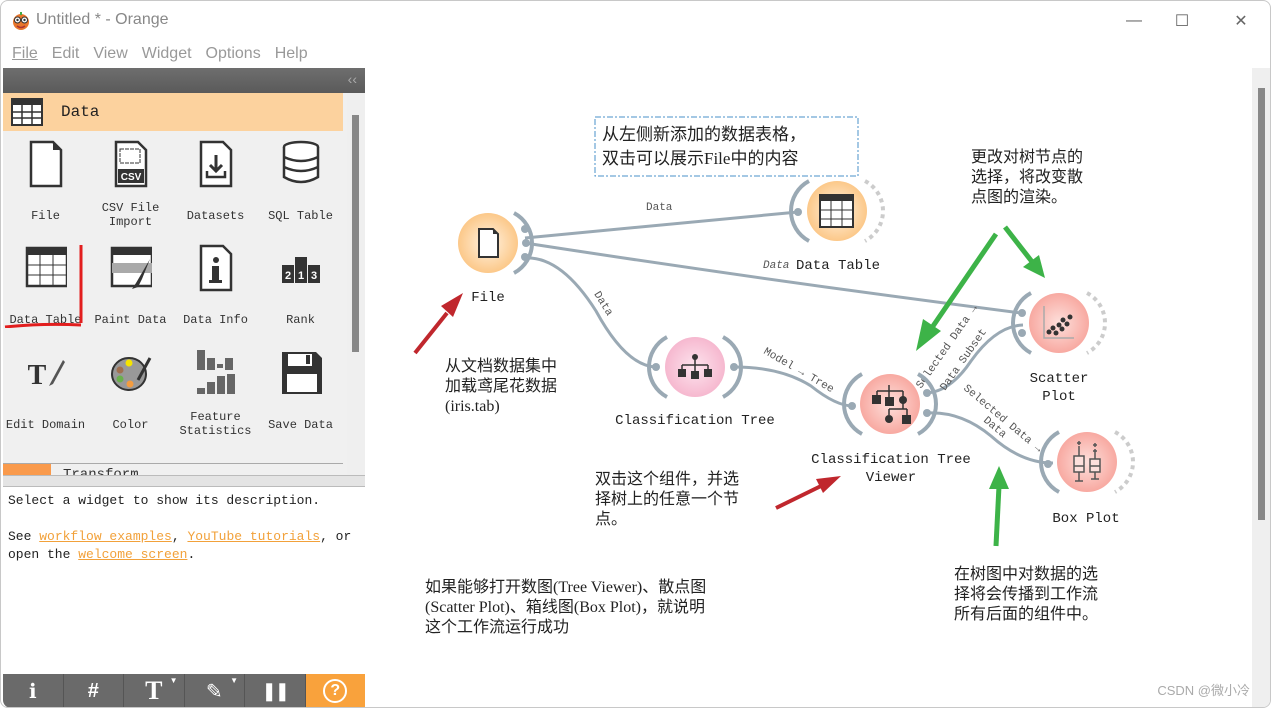 This screenshot has width=1271, height=708. Describe the element at coordinates (1026, 595) in the screenshot. I see `note-propagate: 在树图中对数据的选 择将会传播到工作流 所有后面的组件中。` at that location.